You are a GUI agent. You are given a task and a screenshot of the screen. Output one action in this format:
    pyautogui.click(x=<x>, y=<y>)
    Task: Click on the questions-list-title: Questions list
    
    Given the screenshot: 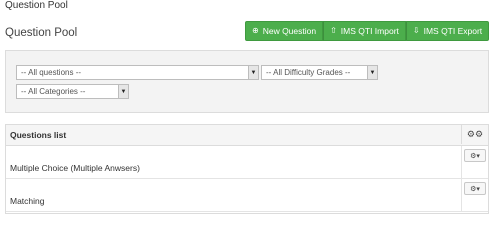 What is the action you would take?
    pyautogui.click(x=38, y=135)
    